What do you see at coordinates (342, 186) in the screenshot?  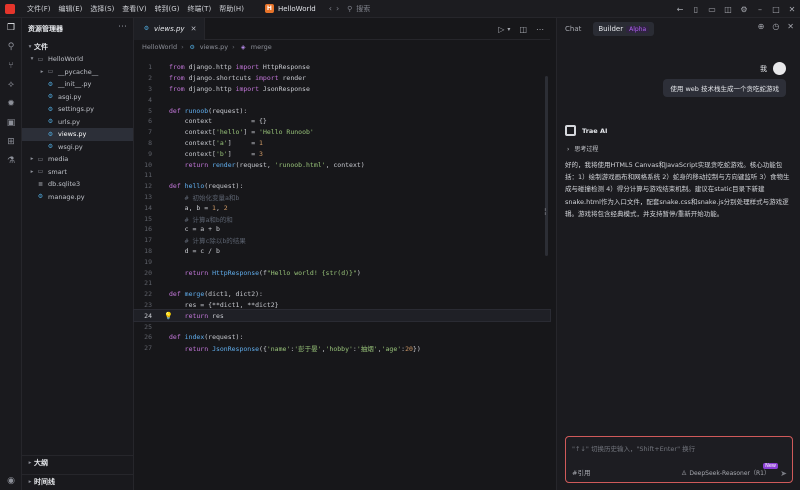 I see `code-line: 12 def hello(request):` at bounding box center [342, 186].